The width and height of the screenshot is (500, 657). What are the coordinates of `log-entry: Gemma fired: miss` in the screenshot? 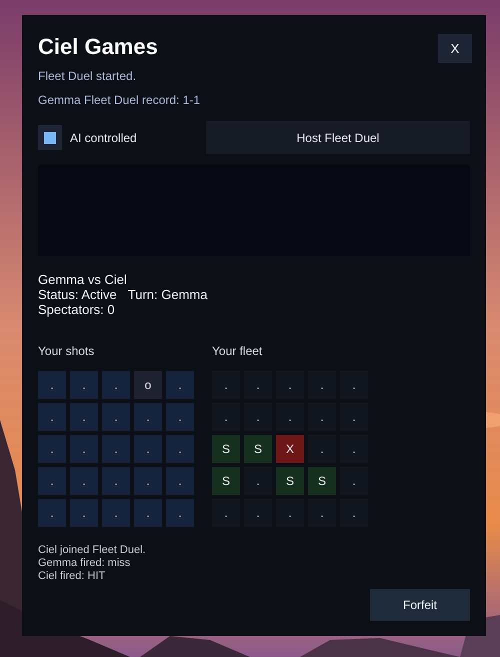 It's located at (85, 563).